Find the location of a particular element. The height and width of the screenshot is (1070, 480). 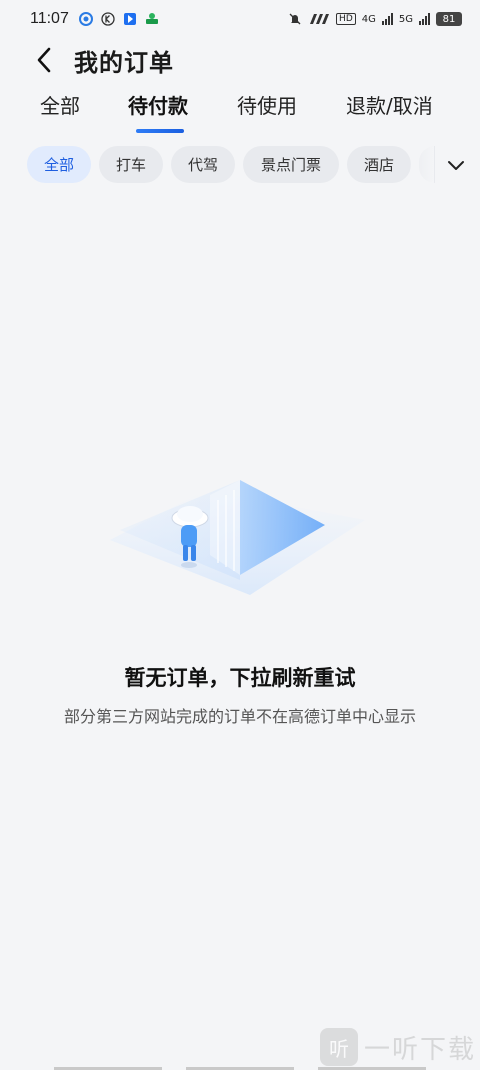

tab-all: 全部 is located at coordinates (60, 104).